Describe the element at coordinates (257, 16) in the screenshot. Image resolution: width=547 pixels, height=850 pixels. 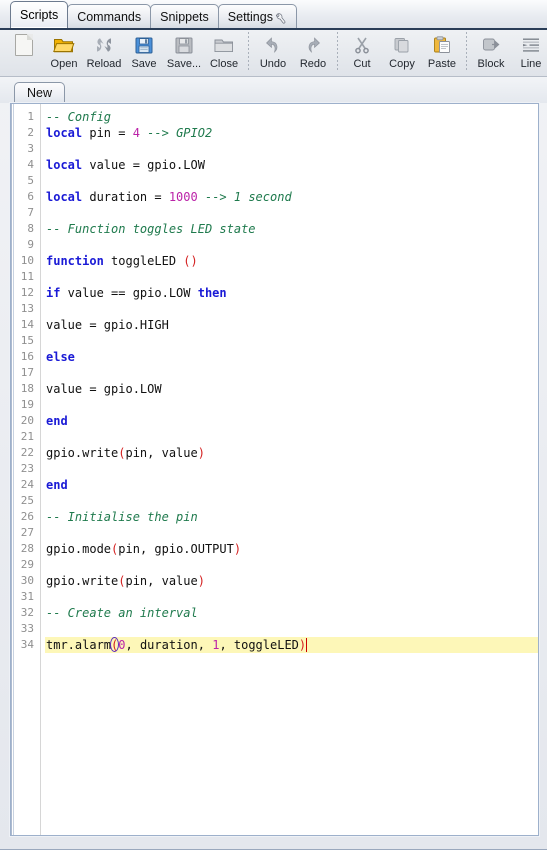
I see `tab-settings: Settings` at that location.